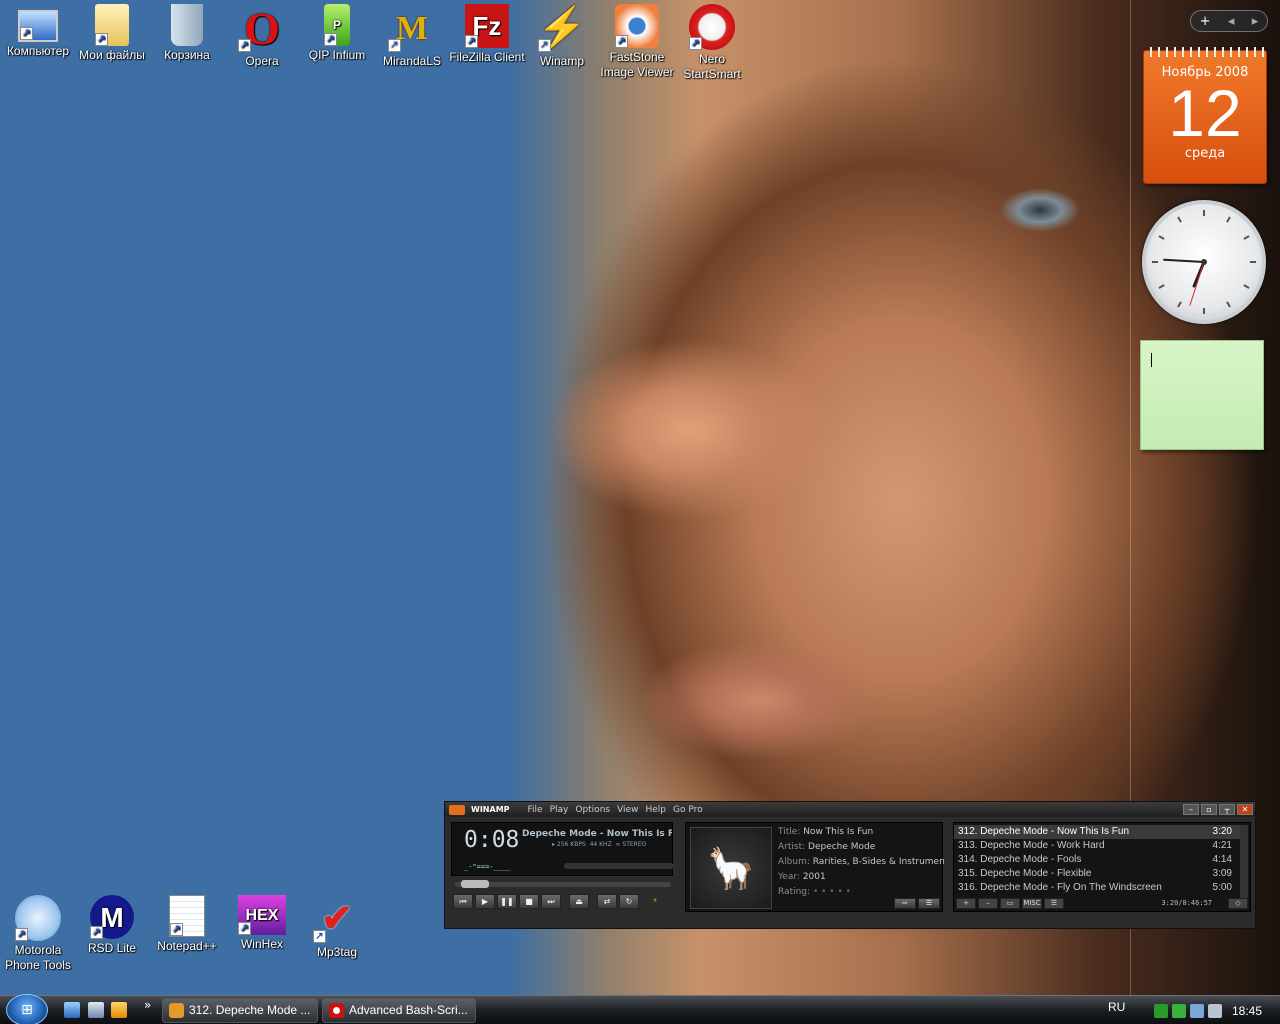  Describe the element at coordinates (1215, 1010) in the screenshot. I see `volume-icon` at that location.